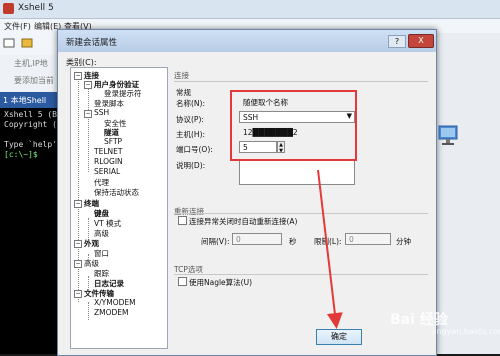  I want to click on red-arrow-annotation, so click(330, 249).